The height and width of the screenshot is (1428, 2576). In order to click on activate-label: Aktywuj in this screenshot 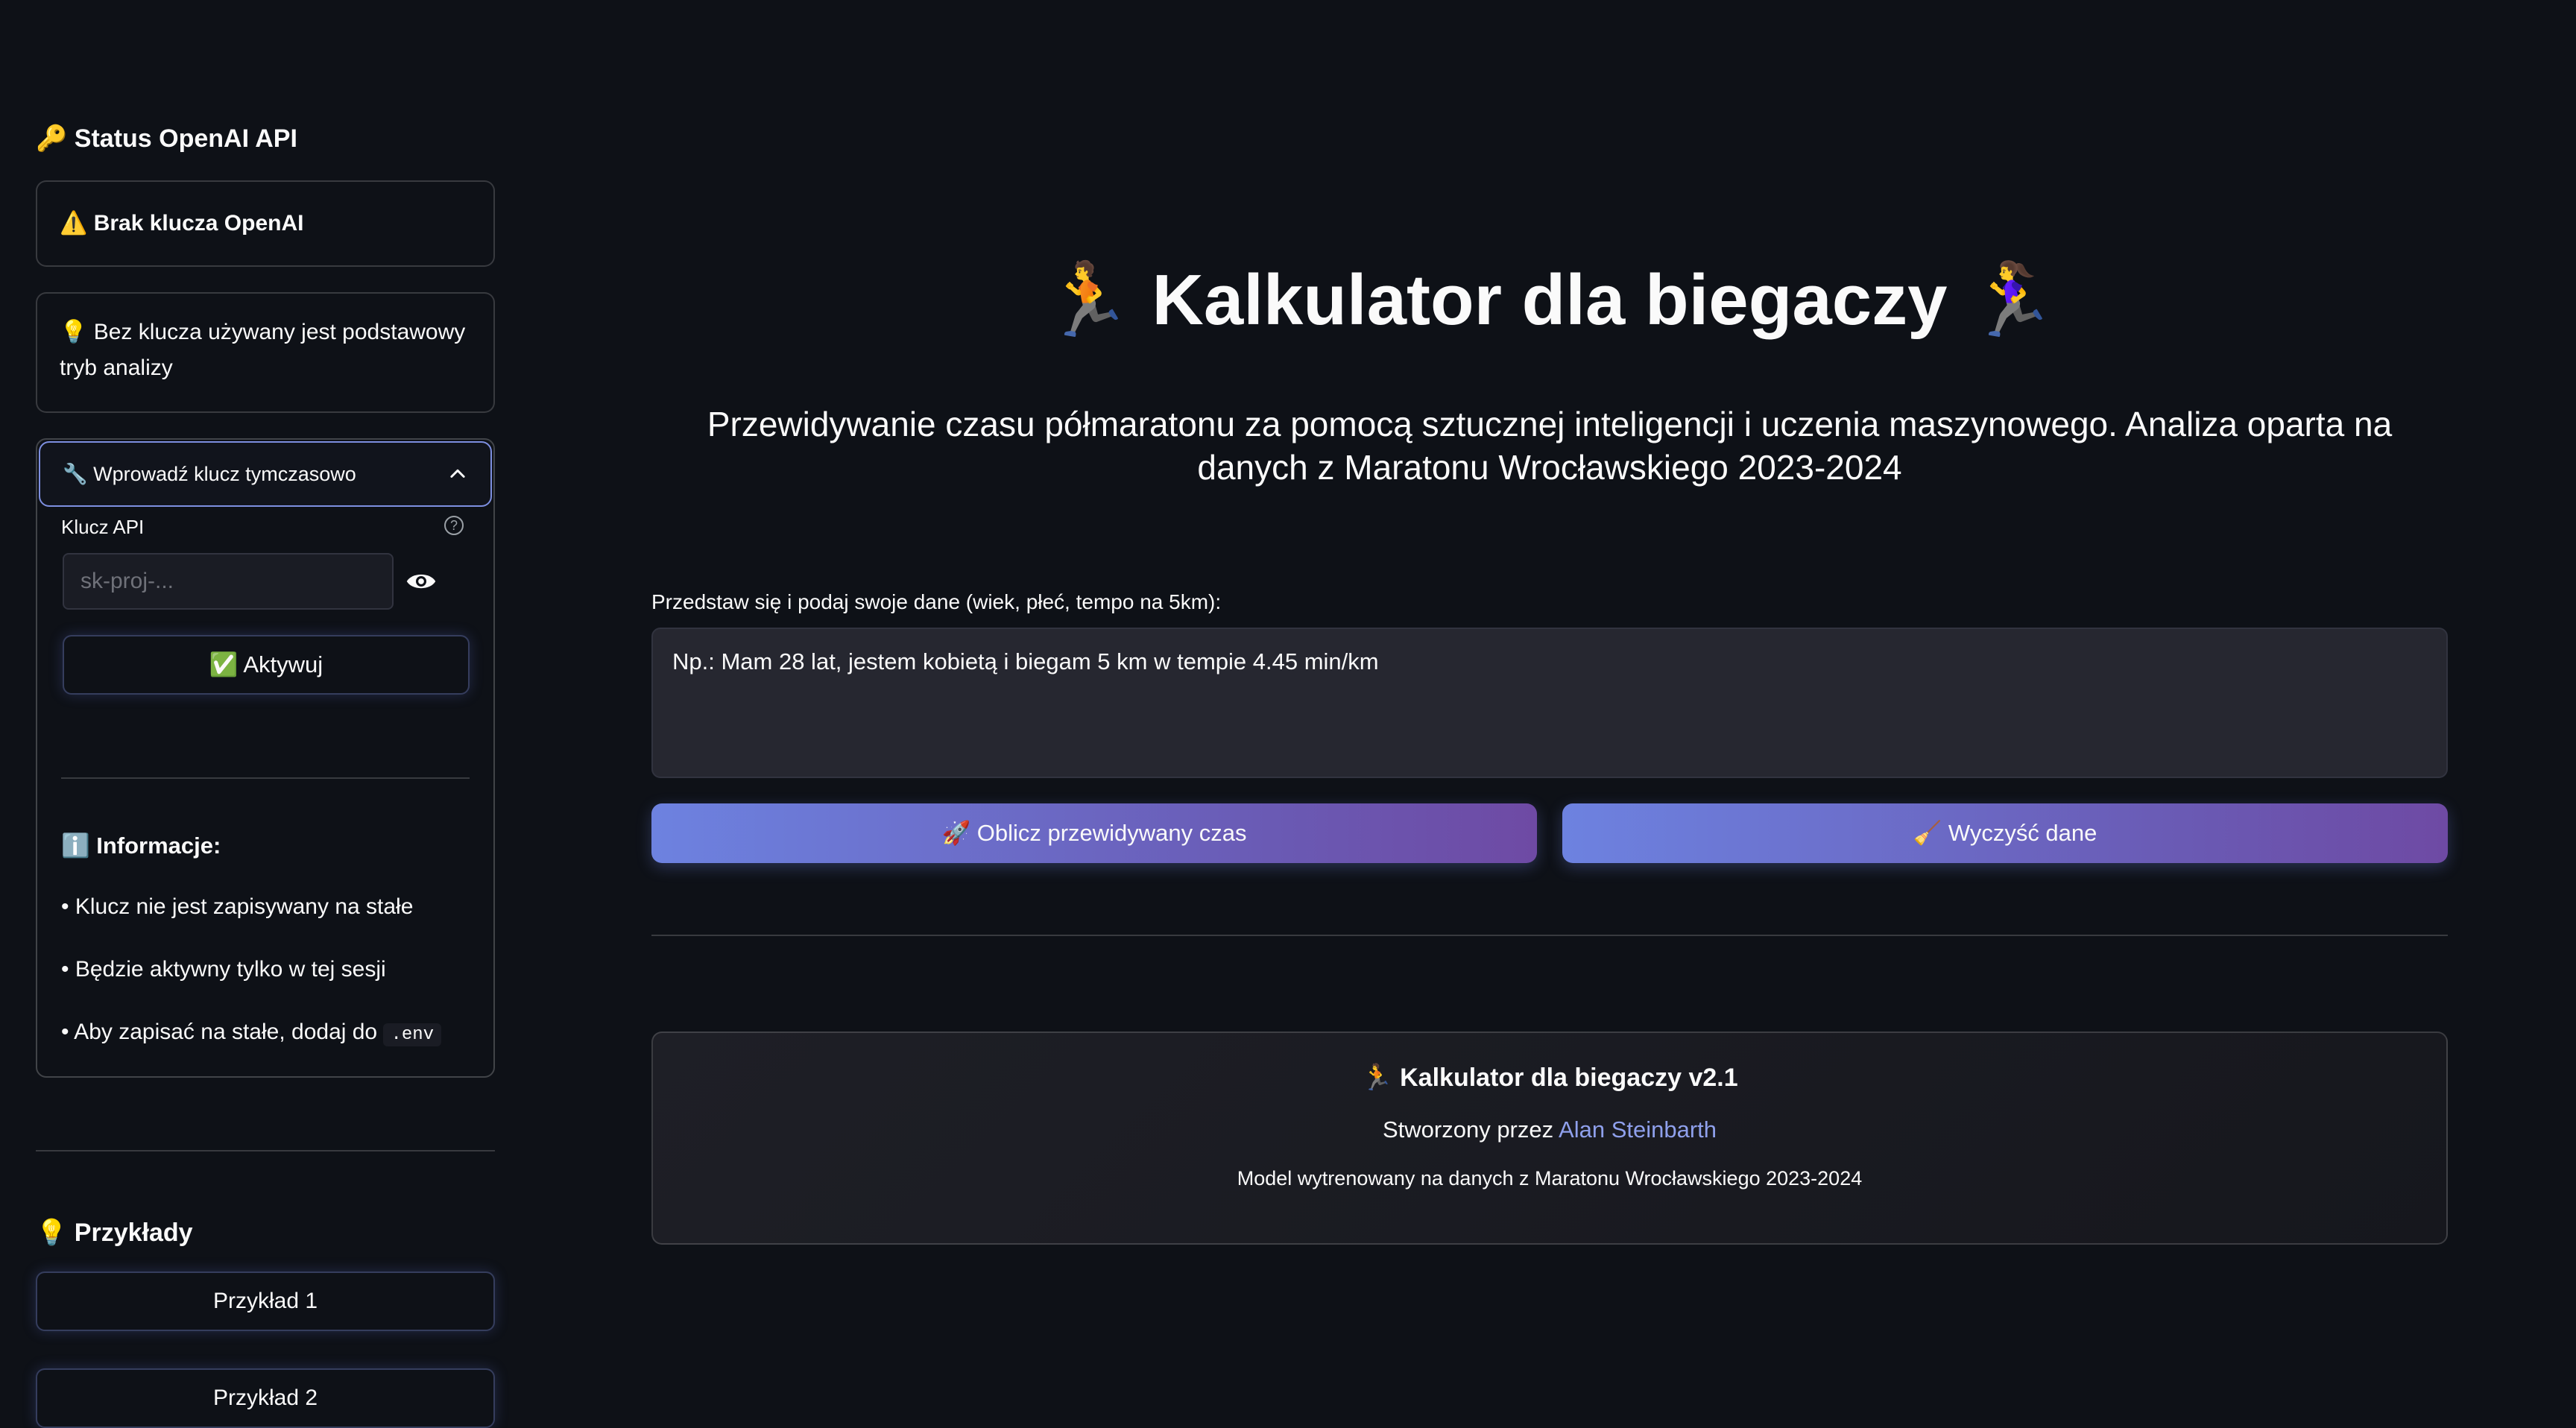, I will do `click(283, 664)`.